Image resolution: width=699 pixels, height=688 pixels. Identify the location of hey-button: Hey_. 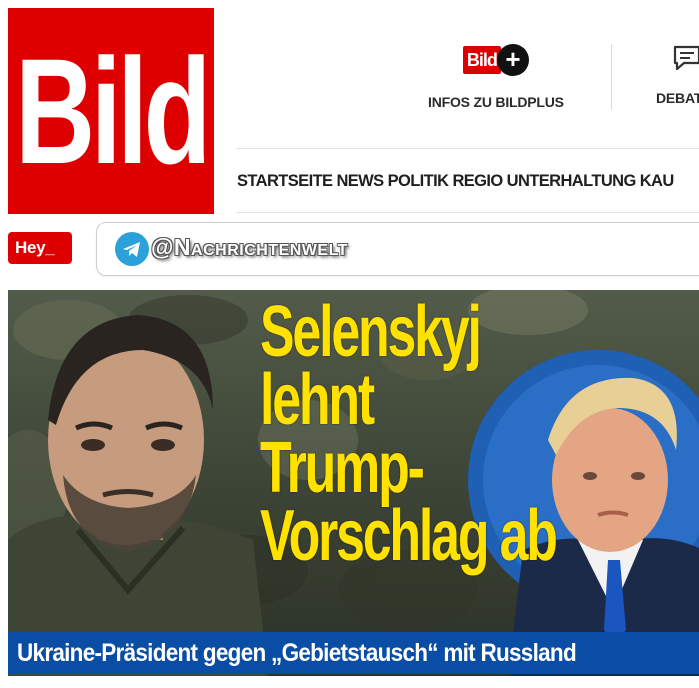
(40, 248).